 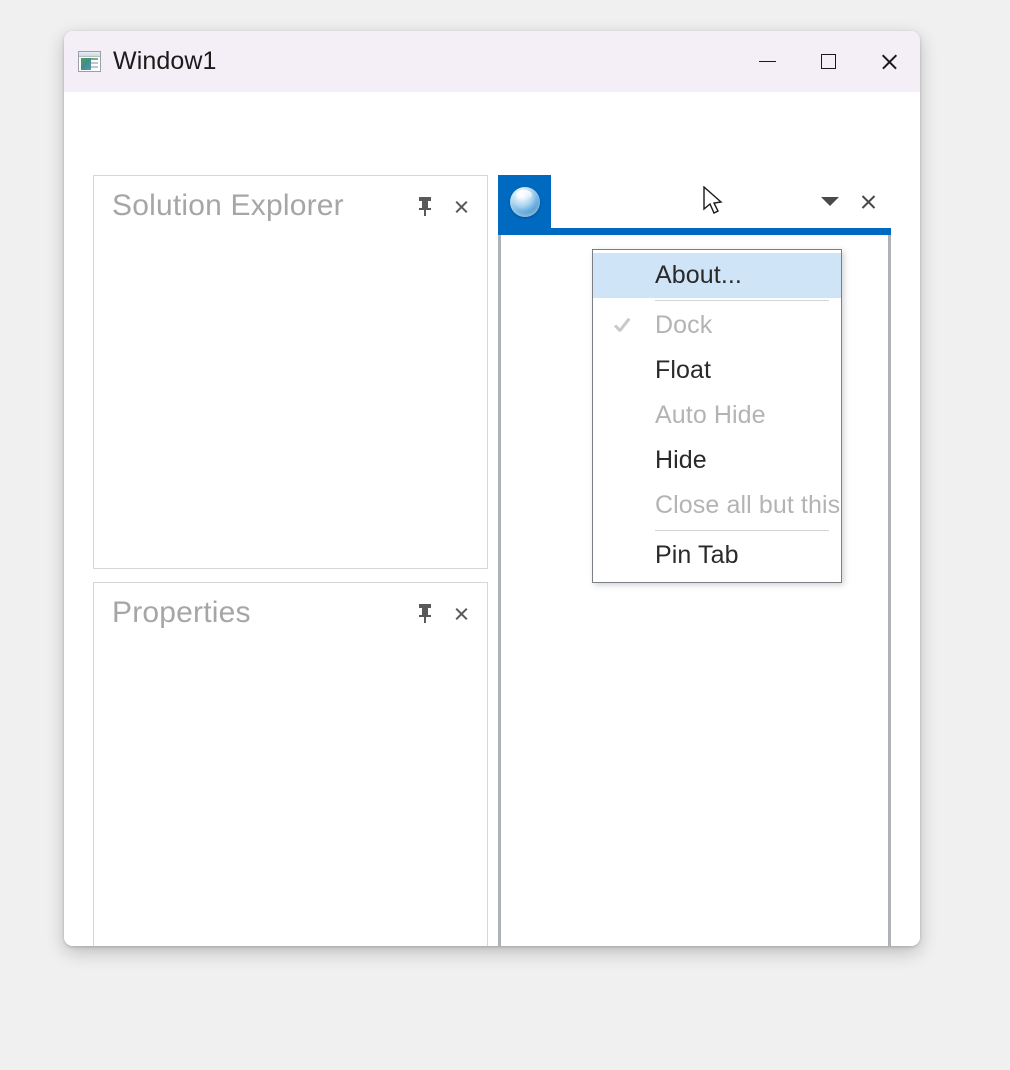 I want to click on solution-explorer-panel: Solution Explorer, so click(x=290, y=372).